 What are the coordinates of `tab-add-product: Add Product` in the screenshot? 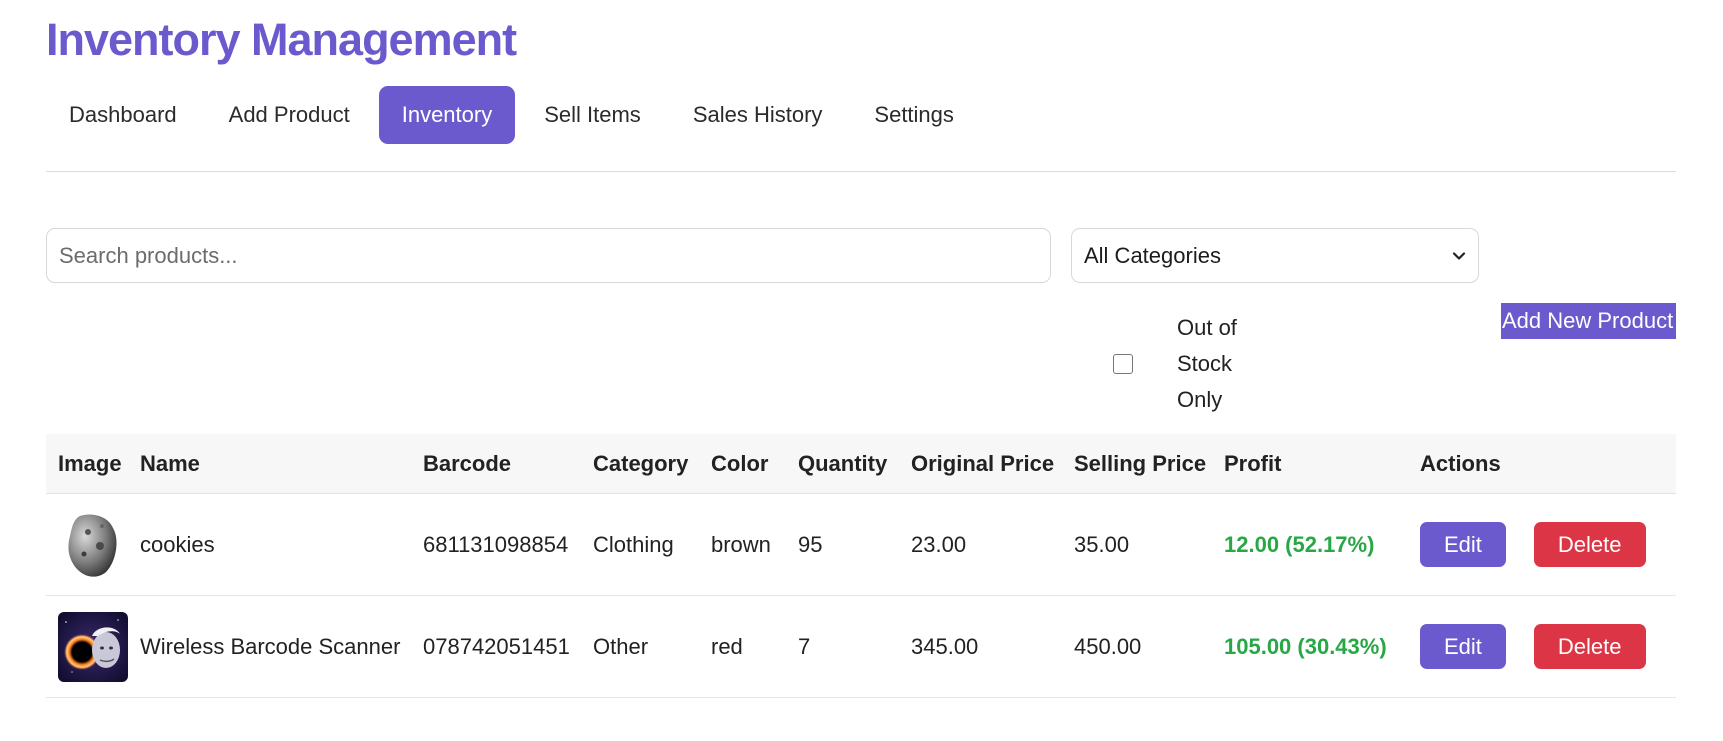 It's located at (289, 115).